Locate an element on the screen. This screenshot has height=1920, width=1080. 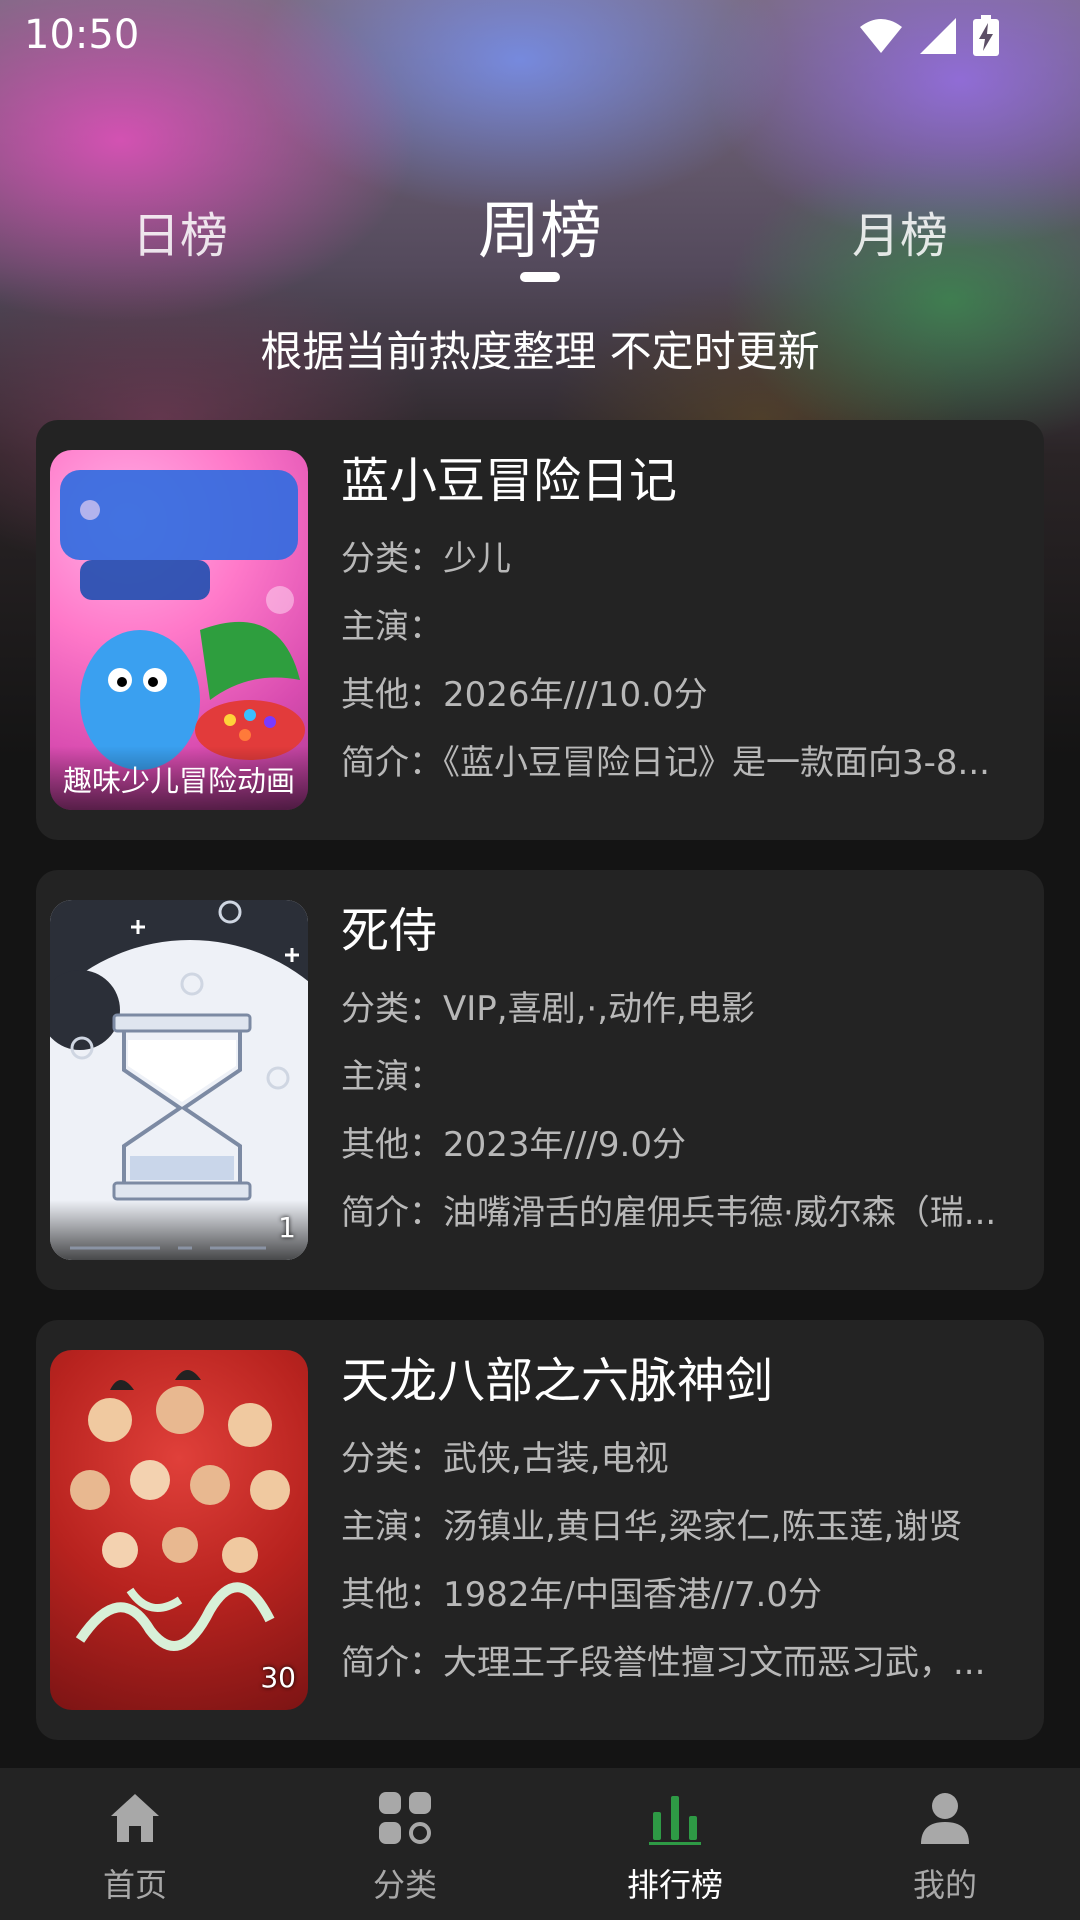
card-category: 分类：武侠,古装,电视 is located at coordinates (505, 1459).